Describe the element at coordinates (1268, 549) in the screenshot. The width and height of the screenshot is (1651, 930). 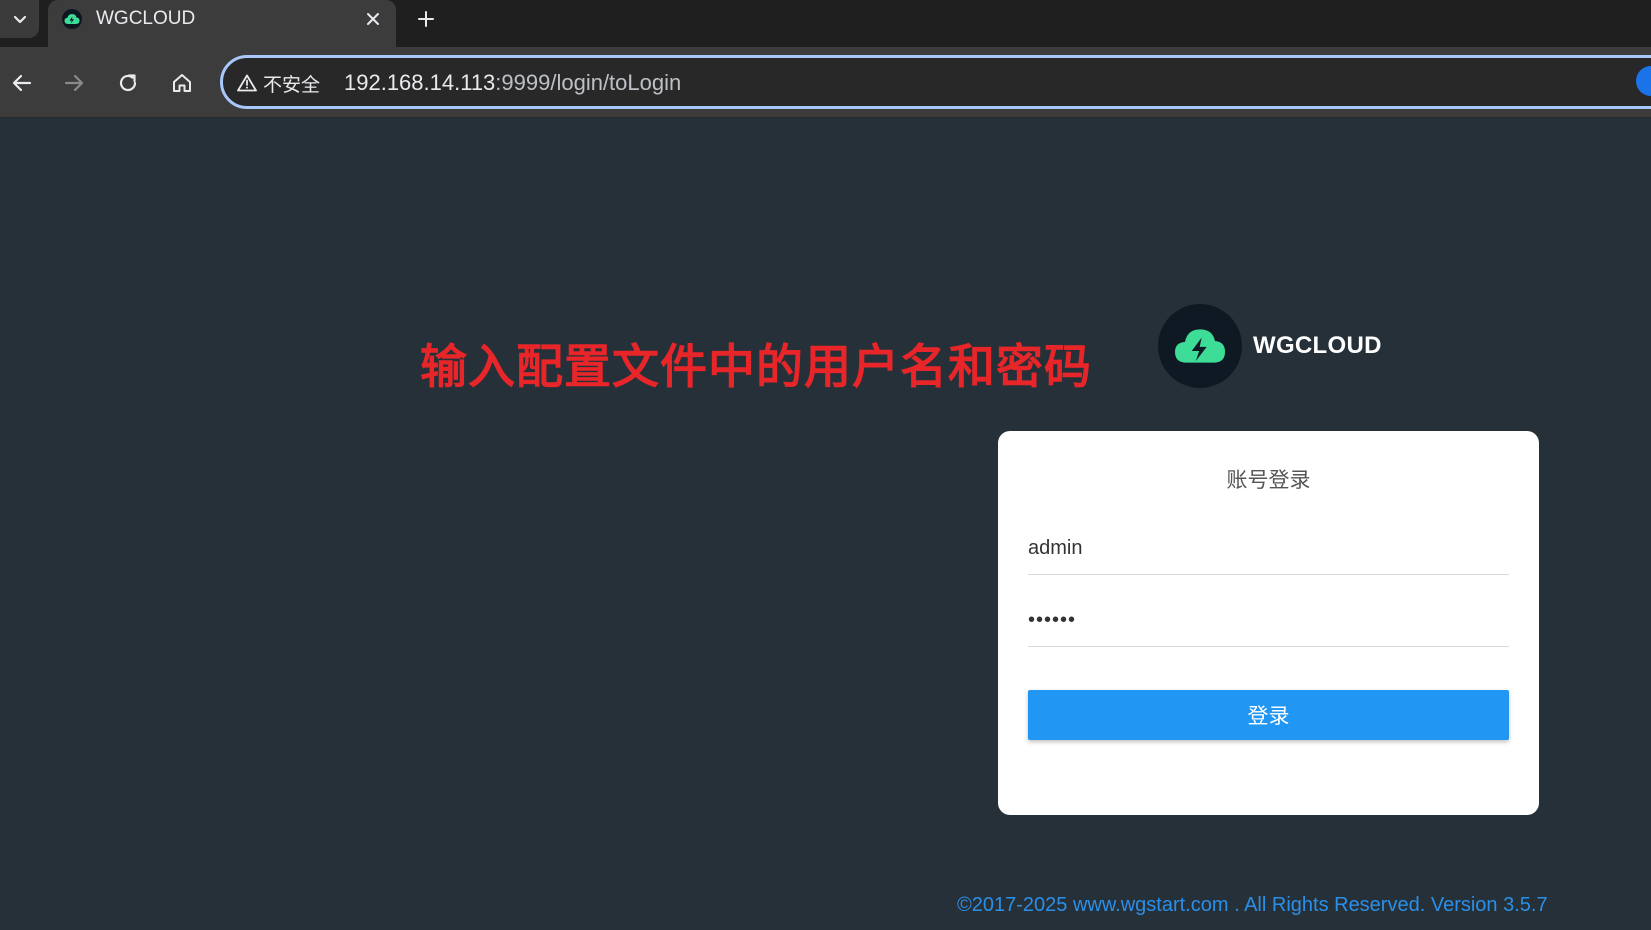
I see `username-input` at that location.